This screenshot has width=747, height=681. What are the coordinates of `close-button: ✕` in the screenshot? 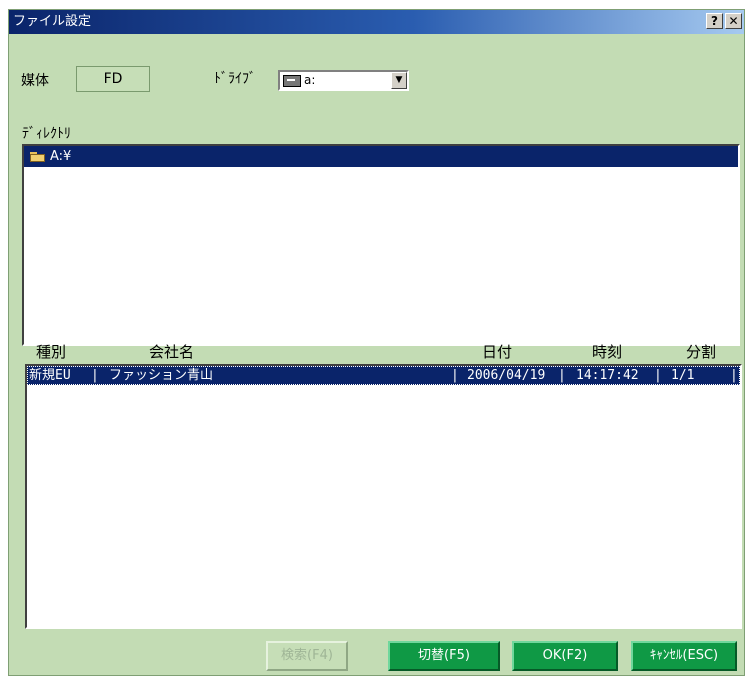 It's located at (733, 21).